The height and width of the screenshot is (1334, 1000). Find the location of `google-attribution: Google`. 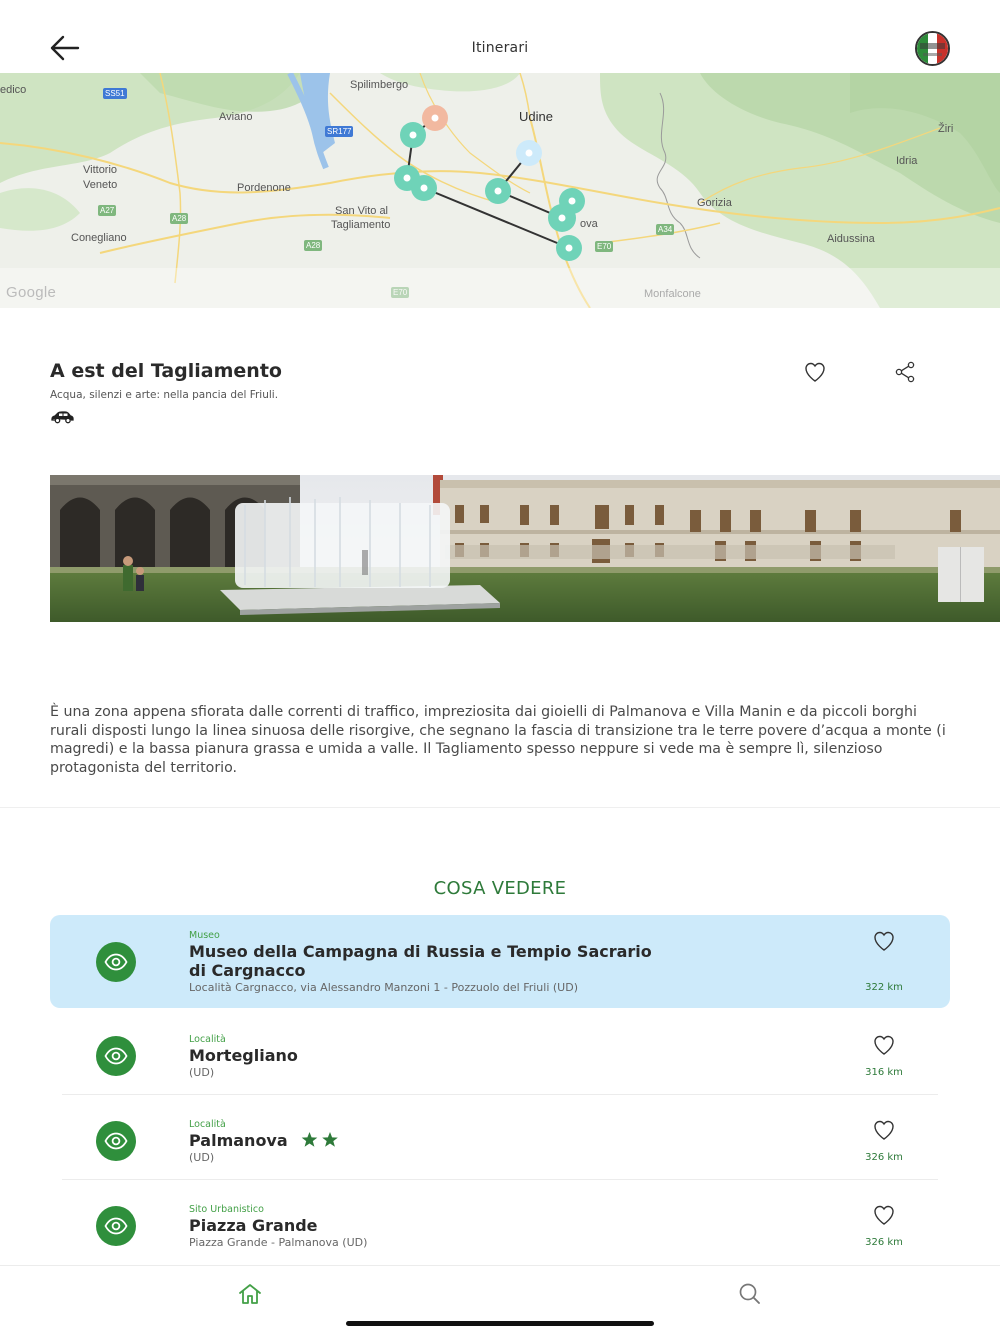

google-attribution: Google is located at coordinates (31, 292).